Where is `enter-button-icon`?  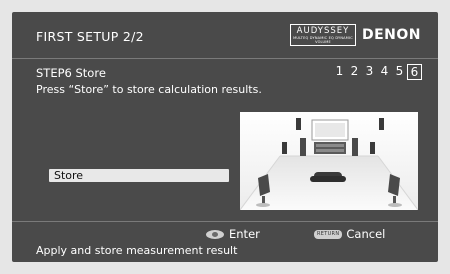 enter-button-icon is located at coordinates (215, 234).